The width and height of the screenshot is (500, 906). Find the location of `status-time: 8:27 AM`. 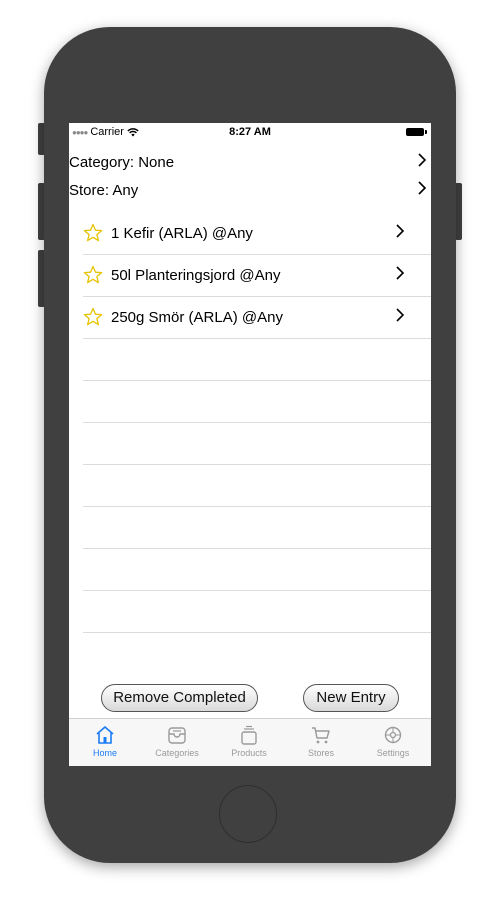

status-time: 8:27 AM is located at coordinates (250, 132).